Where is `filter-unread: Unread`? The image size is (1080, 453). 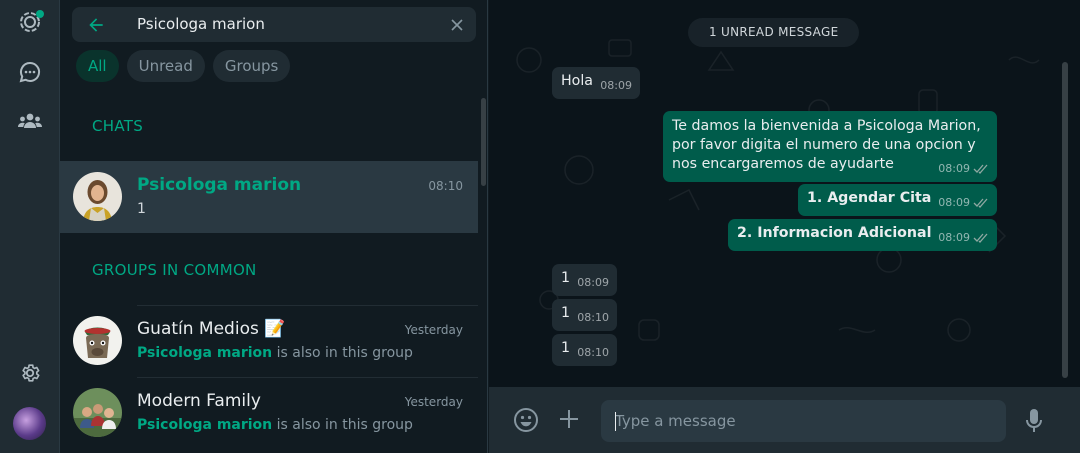 filter-unread: Unread is located at coordinates (165, 66).